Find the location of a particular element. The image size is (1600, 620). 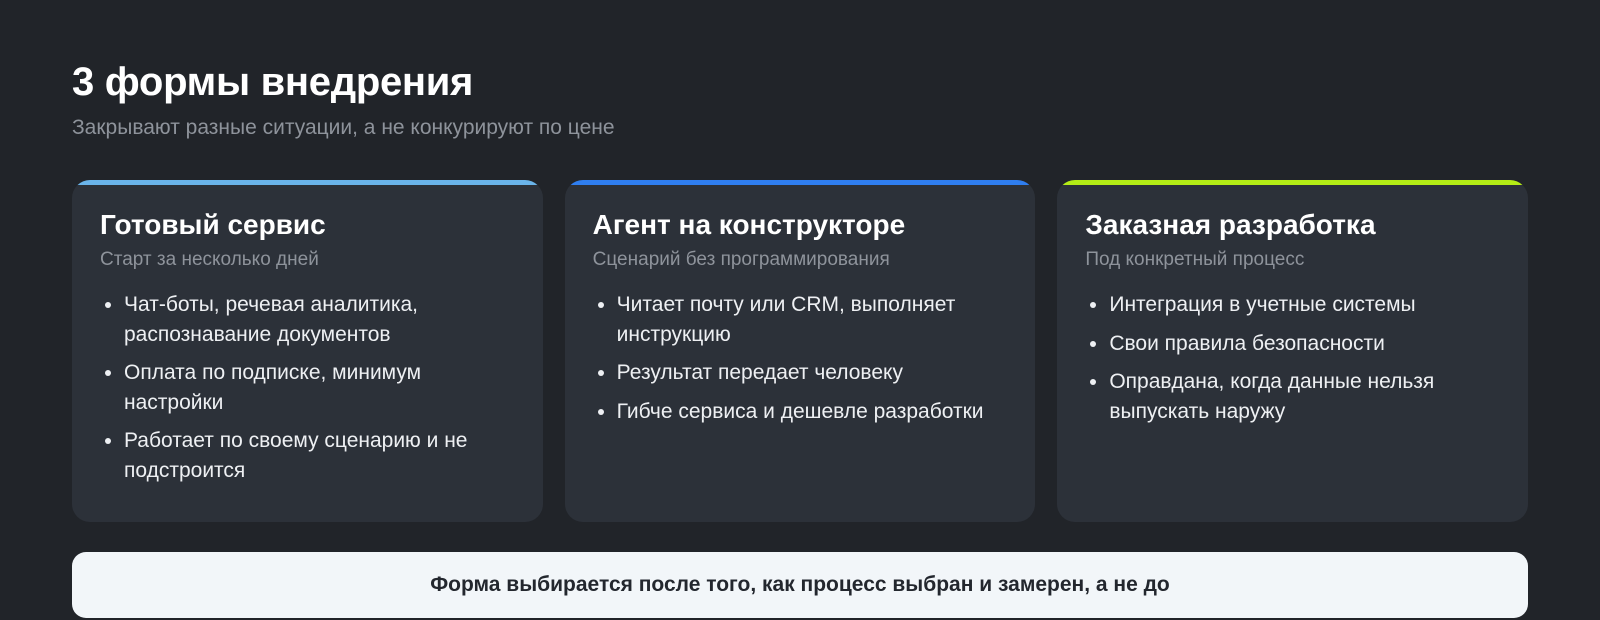

list-item: Оплата по подписке, минимум настройки is located at coordinates (319, 387).